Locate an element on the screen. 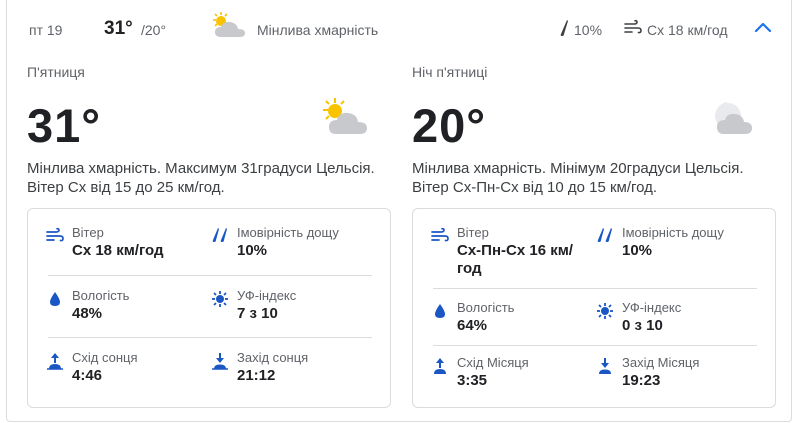  day-wind-value: Сх 18 км/год is located at coordinates (118, 250).